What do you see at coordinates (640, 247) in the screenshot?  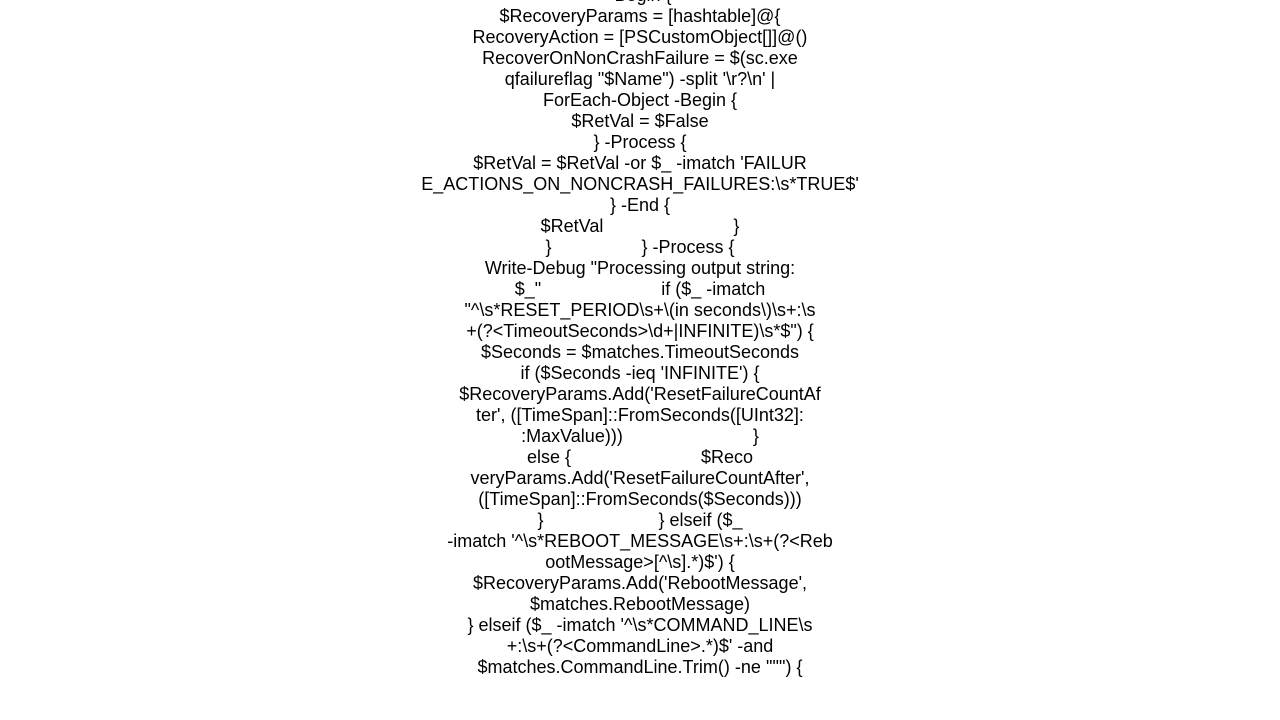 I see `code-line: } } -Process {` at bounding box center [640, 247].